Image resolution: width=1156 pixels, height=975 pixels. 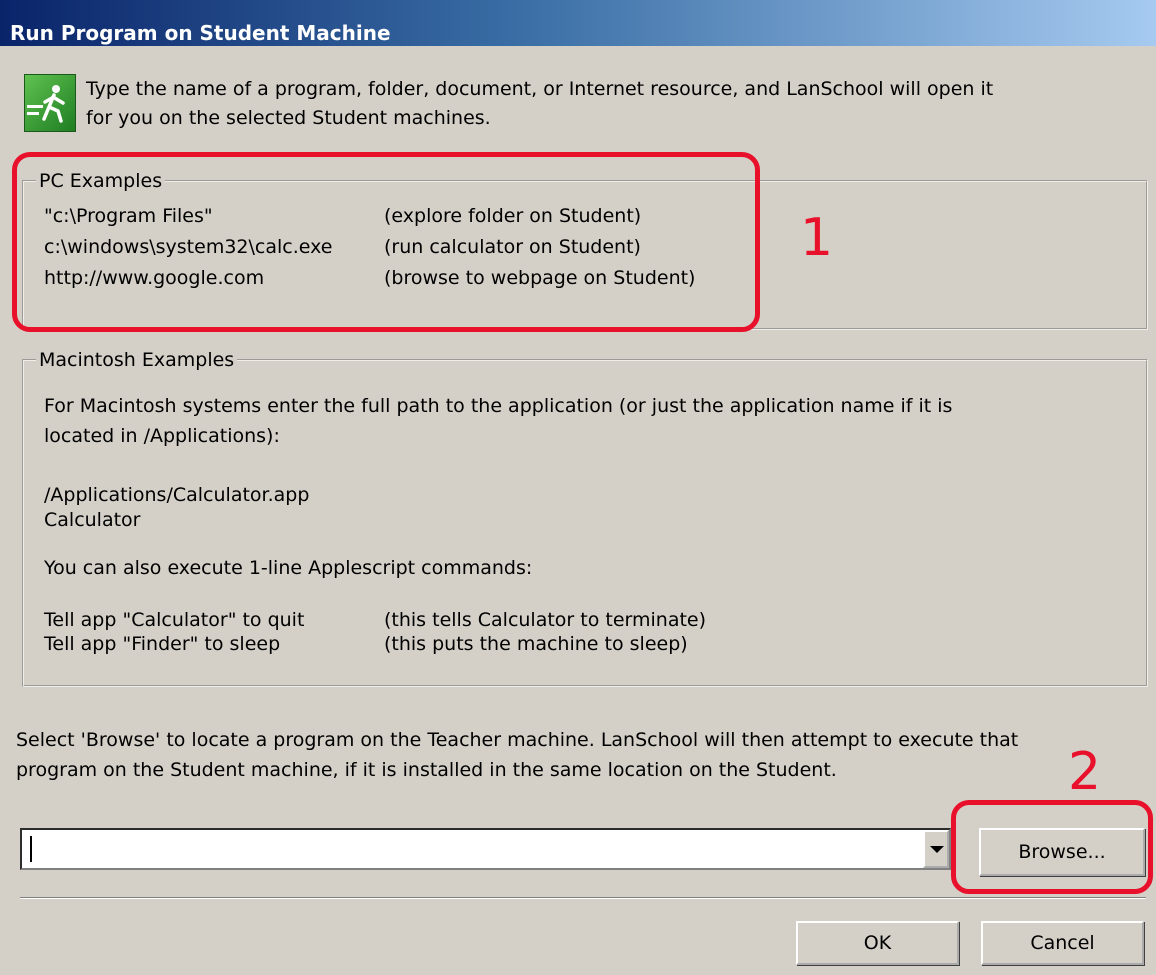 What do you see at coordinates (536, 644) in the screenshot?
I see `applescript-description: (this puts the machine to sleep)` at bounding box center [536, 644].